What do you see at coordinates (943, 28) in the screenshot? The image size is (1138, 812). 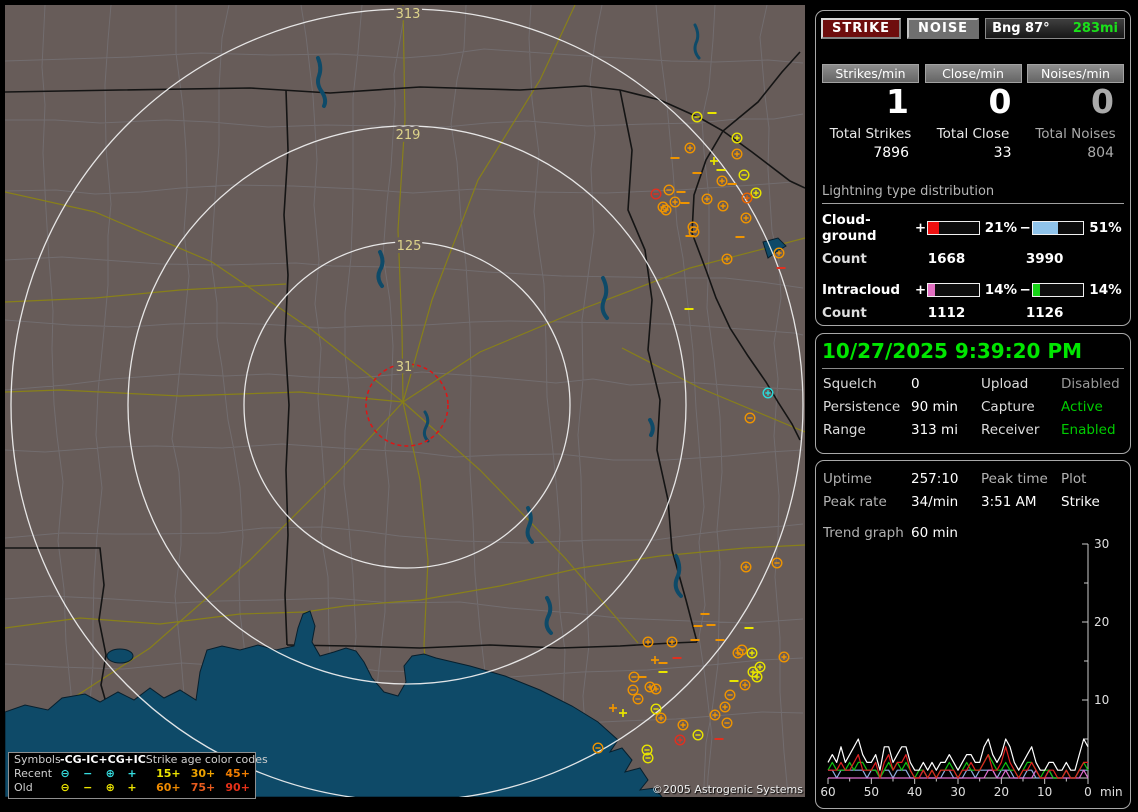 I see `noise-mode-button: NOISE` at bounding box center [943, 28].